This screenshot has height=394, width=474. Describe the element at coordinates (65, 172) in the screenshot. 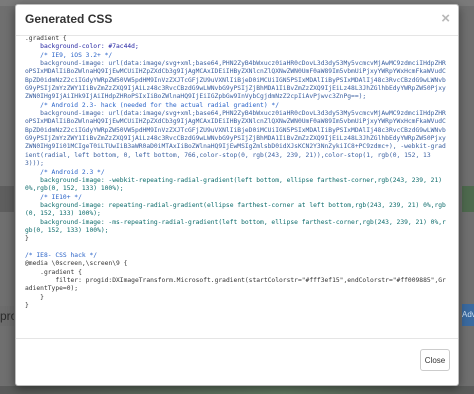

I see `code-line: /* Android 2.3 */` at that location.